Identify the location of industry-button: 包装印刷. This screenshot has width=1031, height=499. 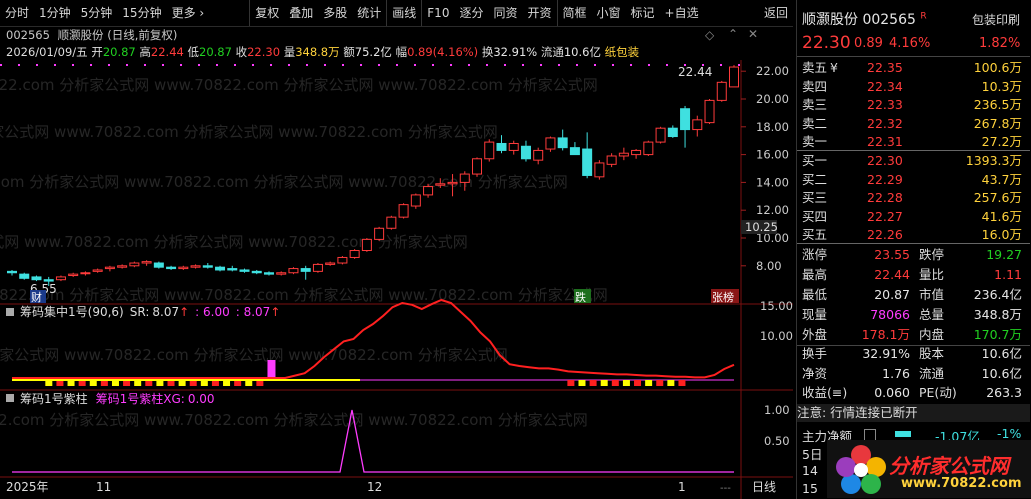
(996, 19).